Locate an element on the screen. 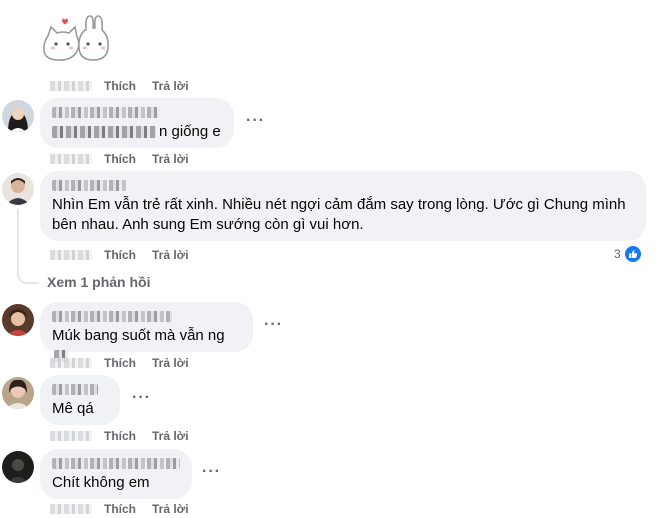 The image size is (658, 518). like-reaction-icon is located at coordinates (632, 254).